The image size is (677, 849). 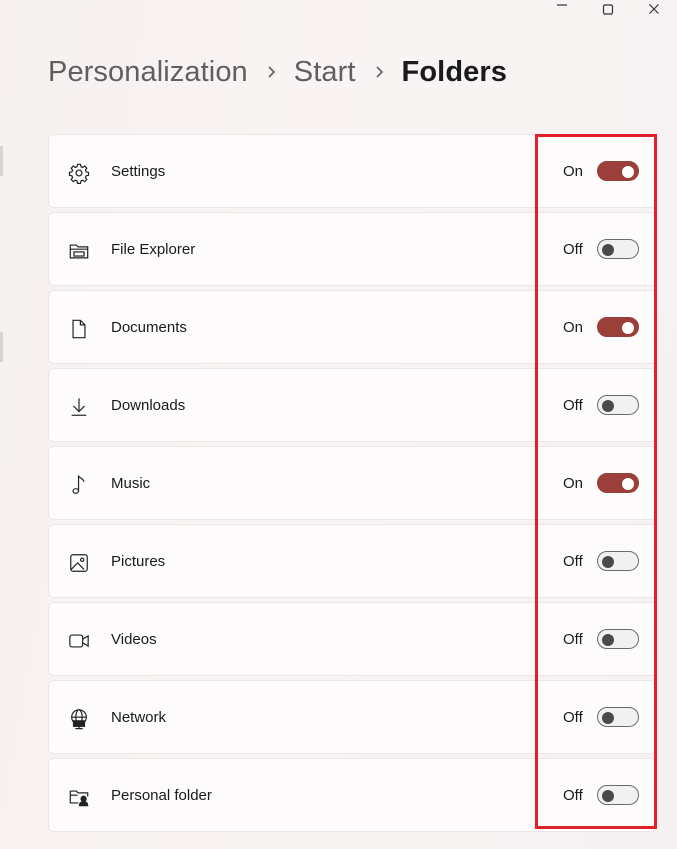 What do you see at coordinates (79, 251) in the screenshot?
I see `file-explorer-icon` at bounding box center [79, 251].